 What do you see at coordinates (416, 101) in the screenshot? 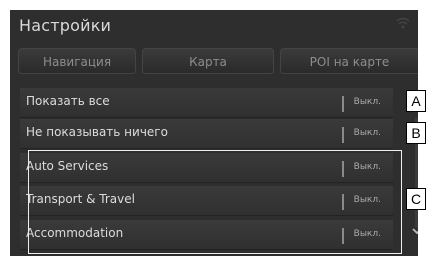
I see `callout-a: A` at bounding box center [416, 101].